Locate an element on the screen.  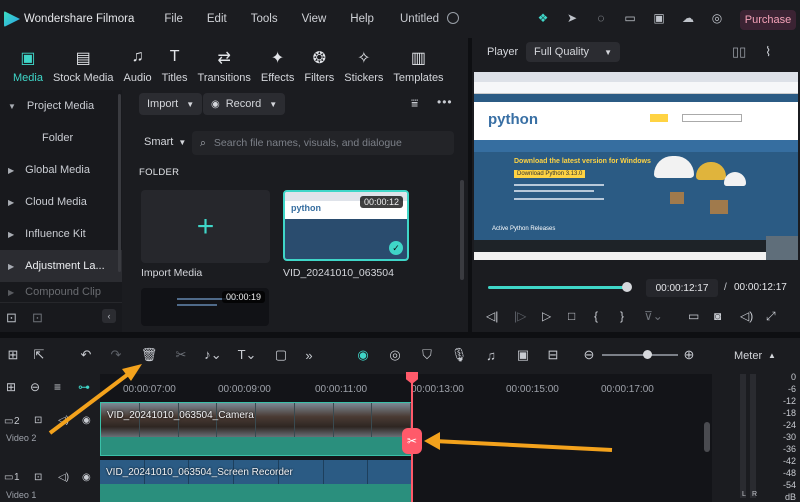
annotation-arrow-delete is located at coordinates (90, 402).